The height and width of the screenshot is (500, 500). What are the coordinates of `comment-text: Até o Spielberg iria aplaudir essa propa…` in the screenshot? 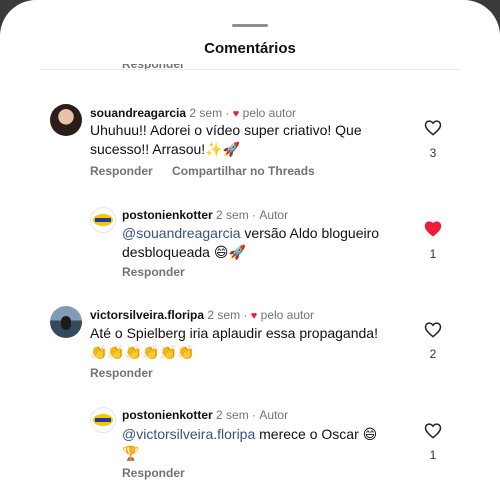 It's located at (234, 342).